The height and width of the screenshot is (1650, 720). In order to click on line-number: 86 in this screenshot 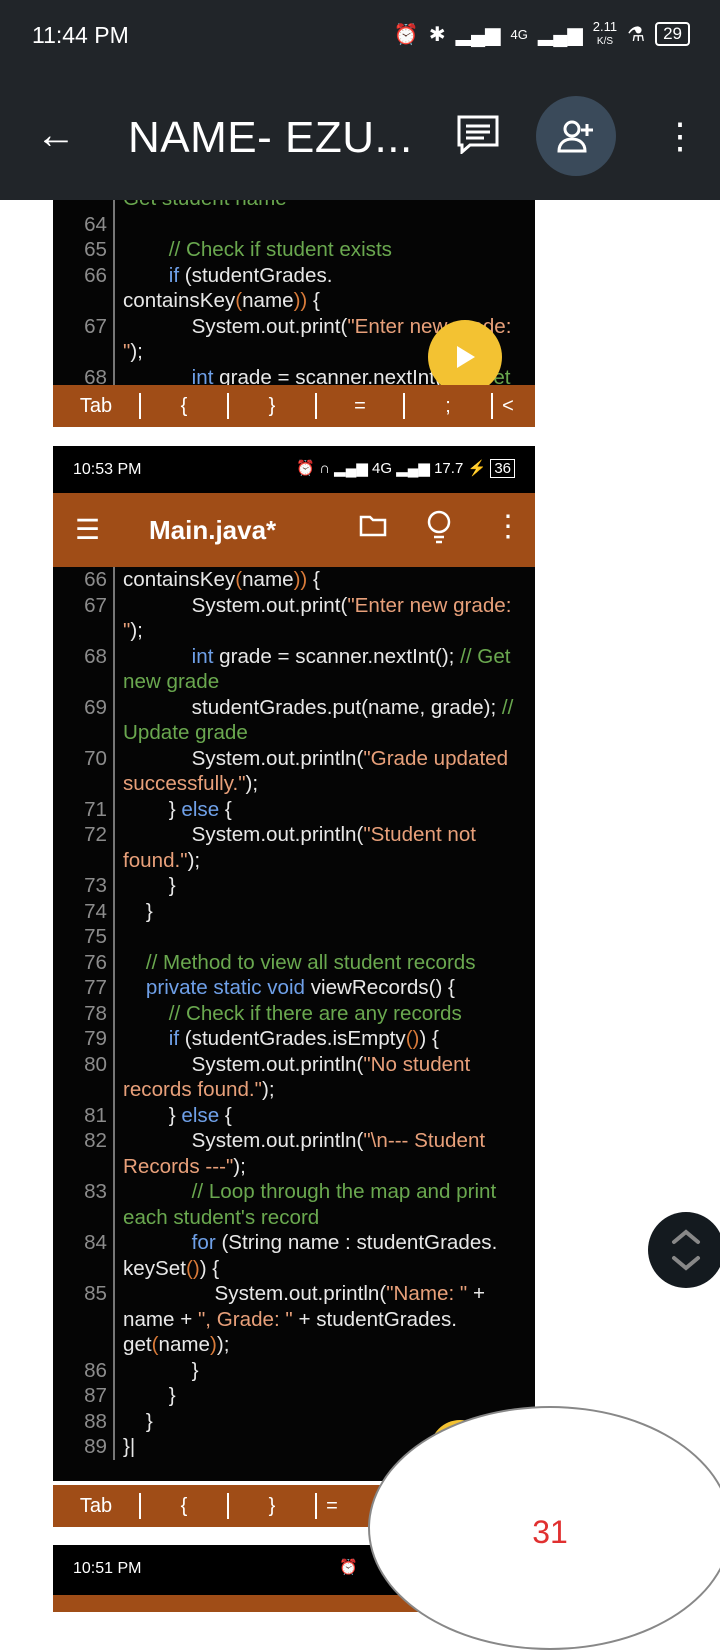, I will do `click(95, 1370)`.